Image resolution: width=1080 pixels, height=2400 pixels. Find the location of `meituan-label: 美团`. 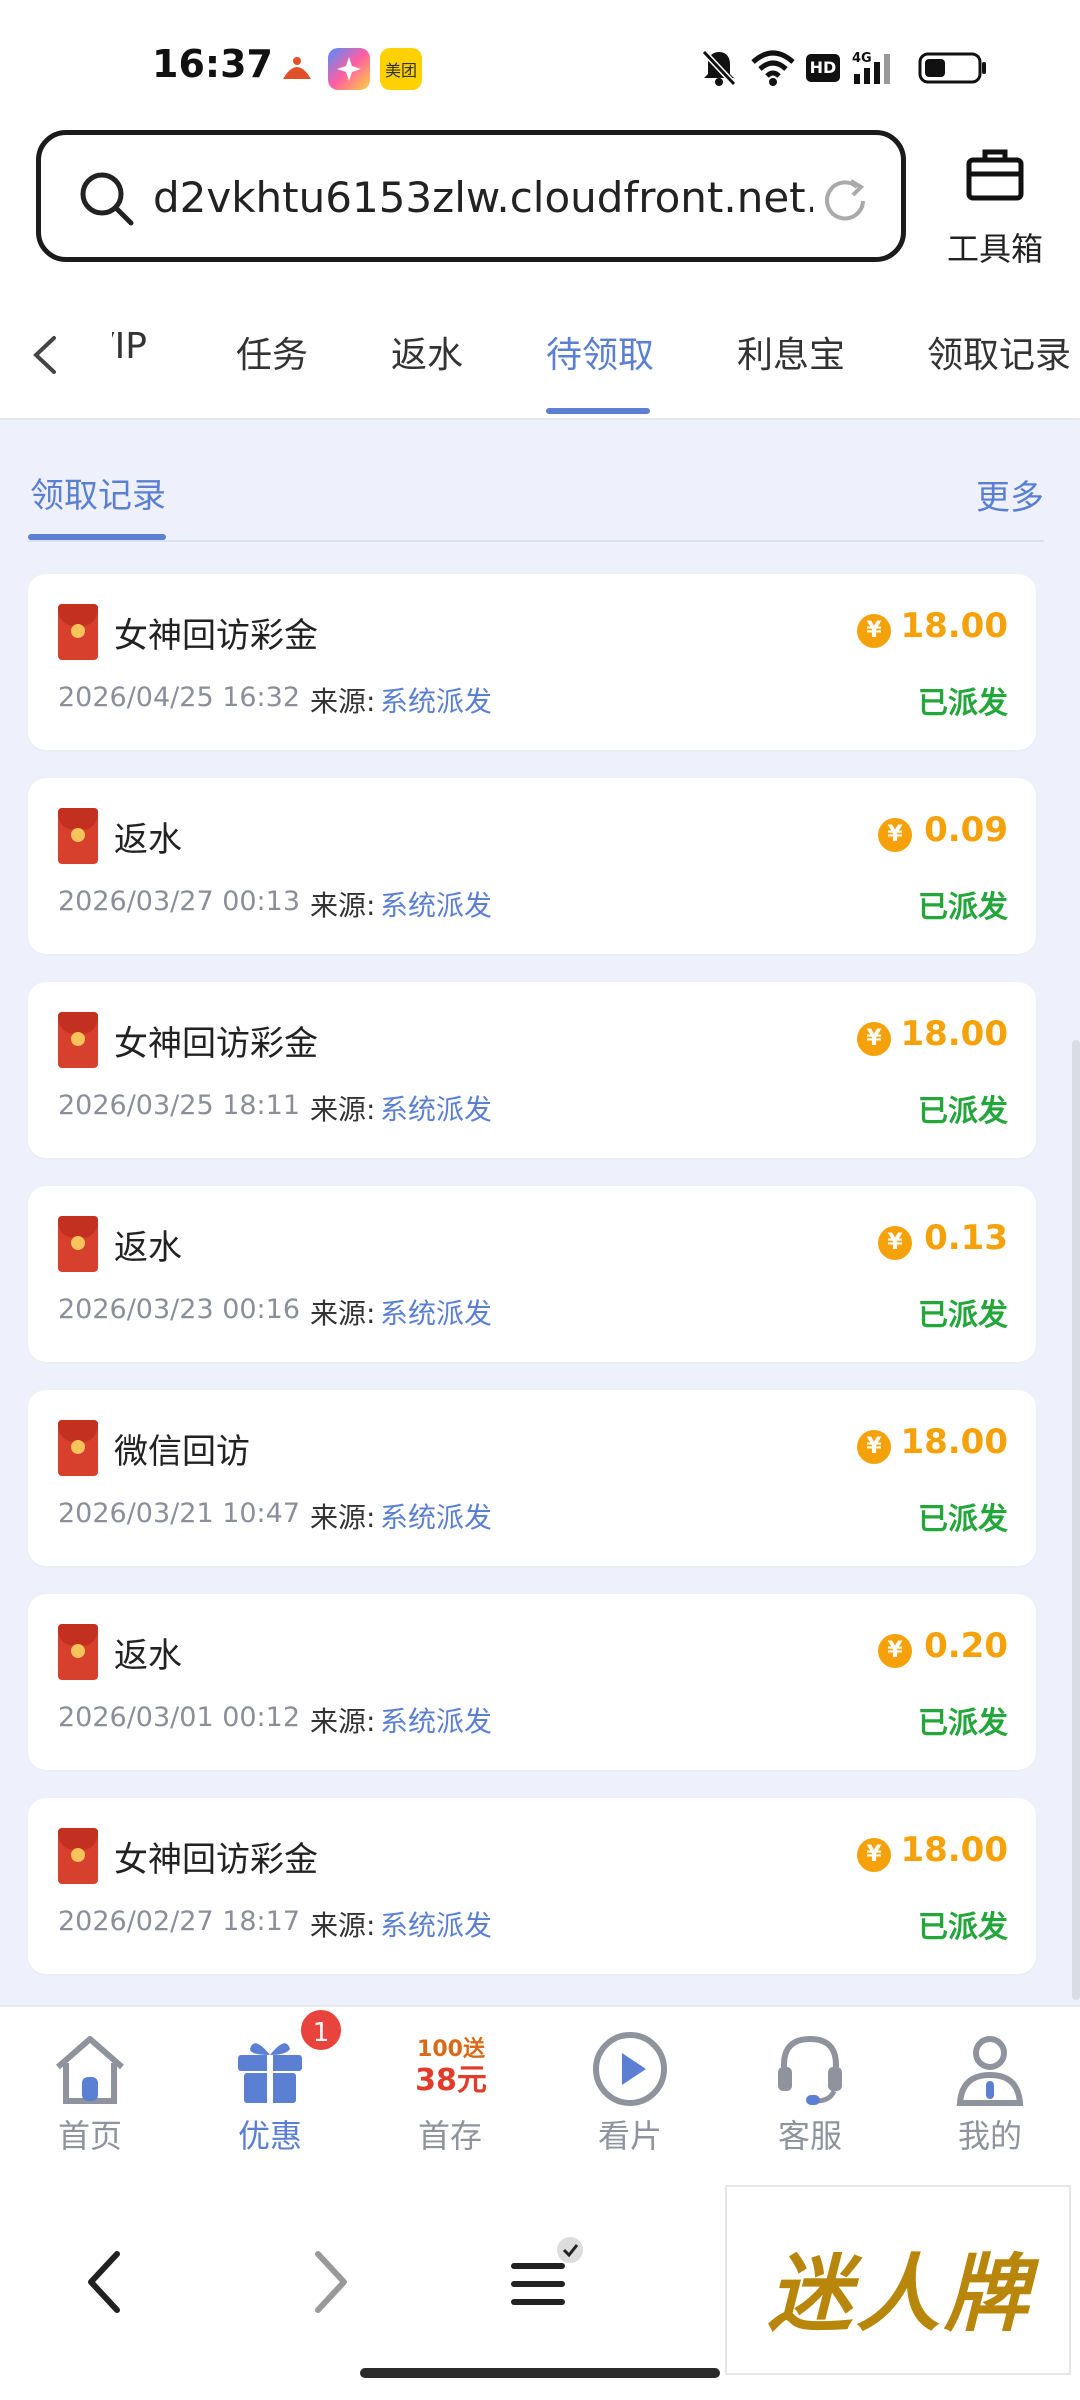

meituan-label: 美团 is located at coordinates (400, 70).